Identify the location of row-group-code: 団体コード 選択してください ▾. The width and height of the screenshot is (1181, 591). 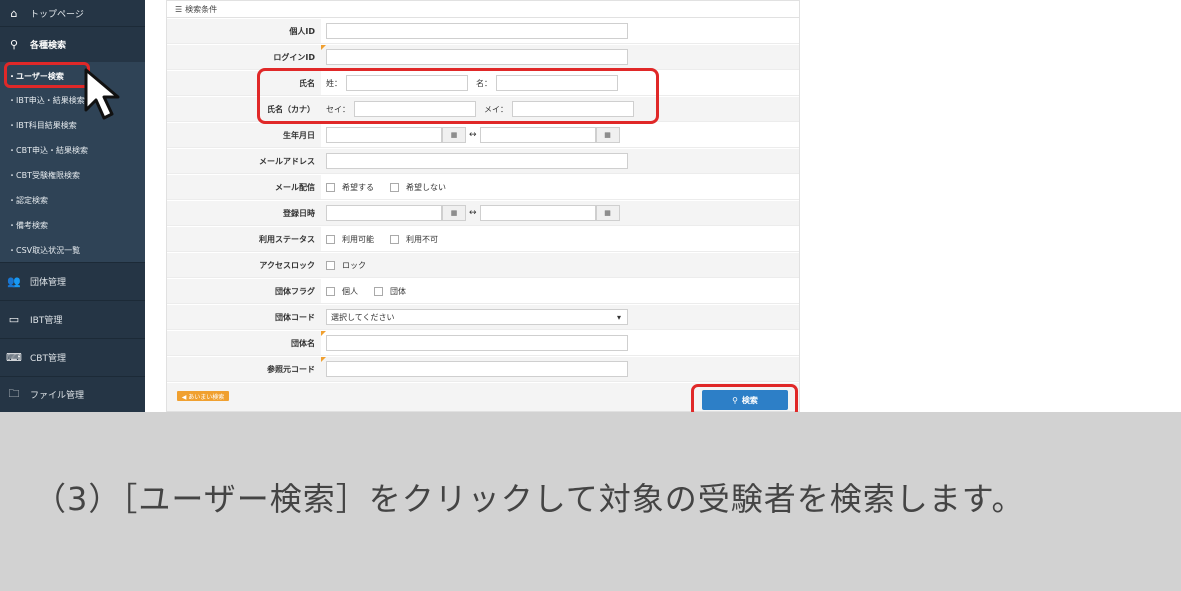
(483, 317).